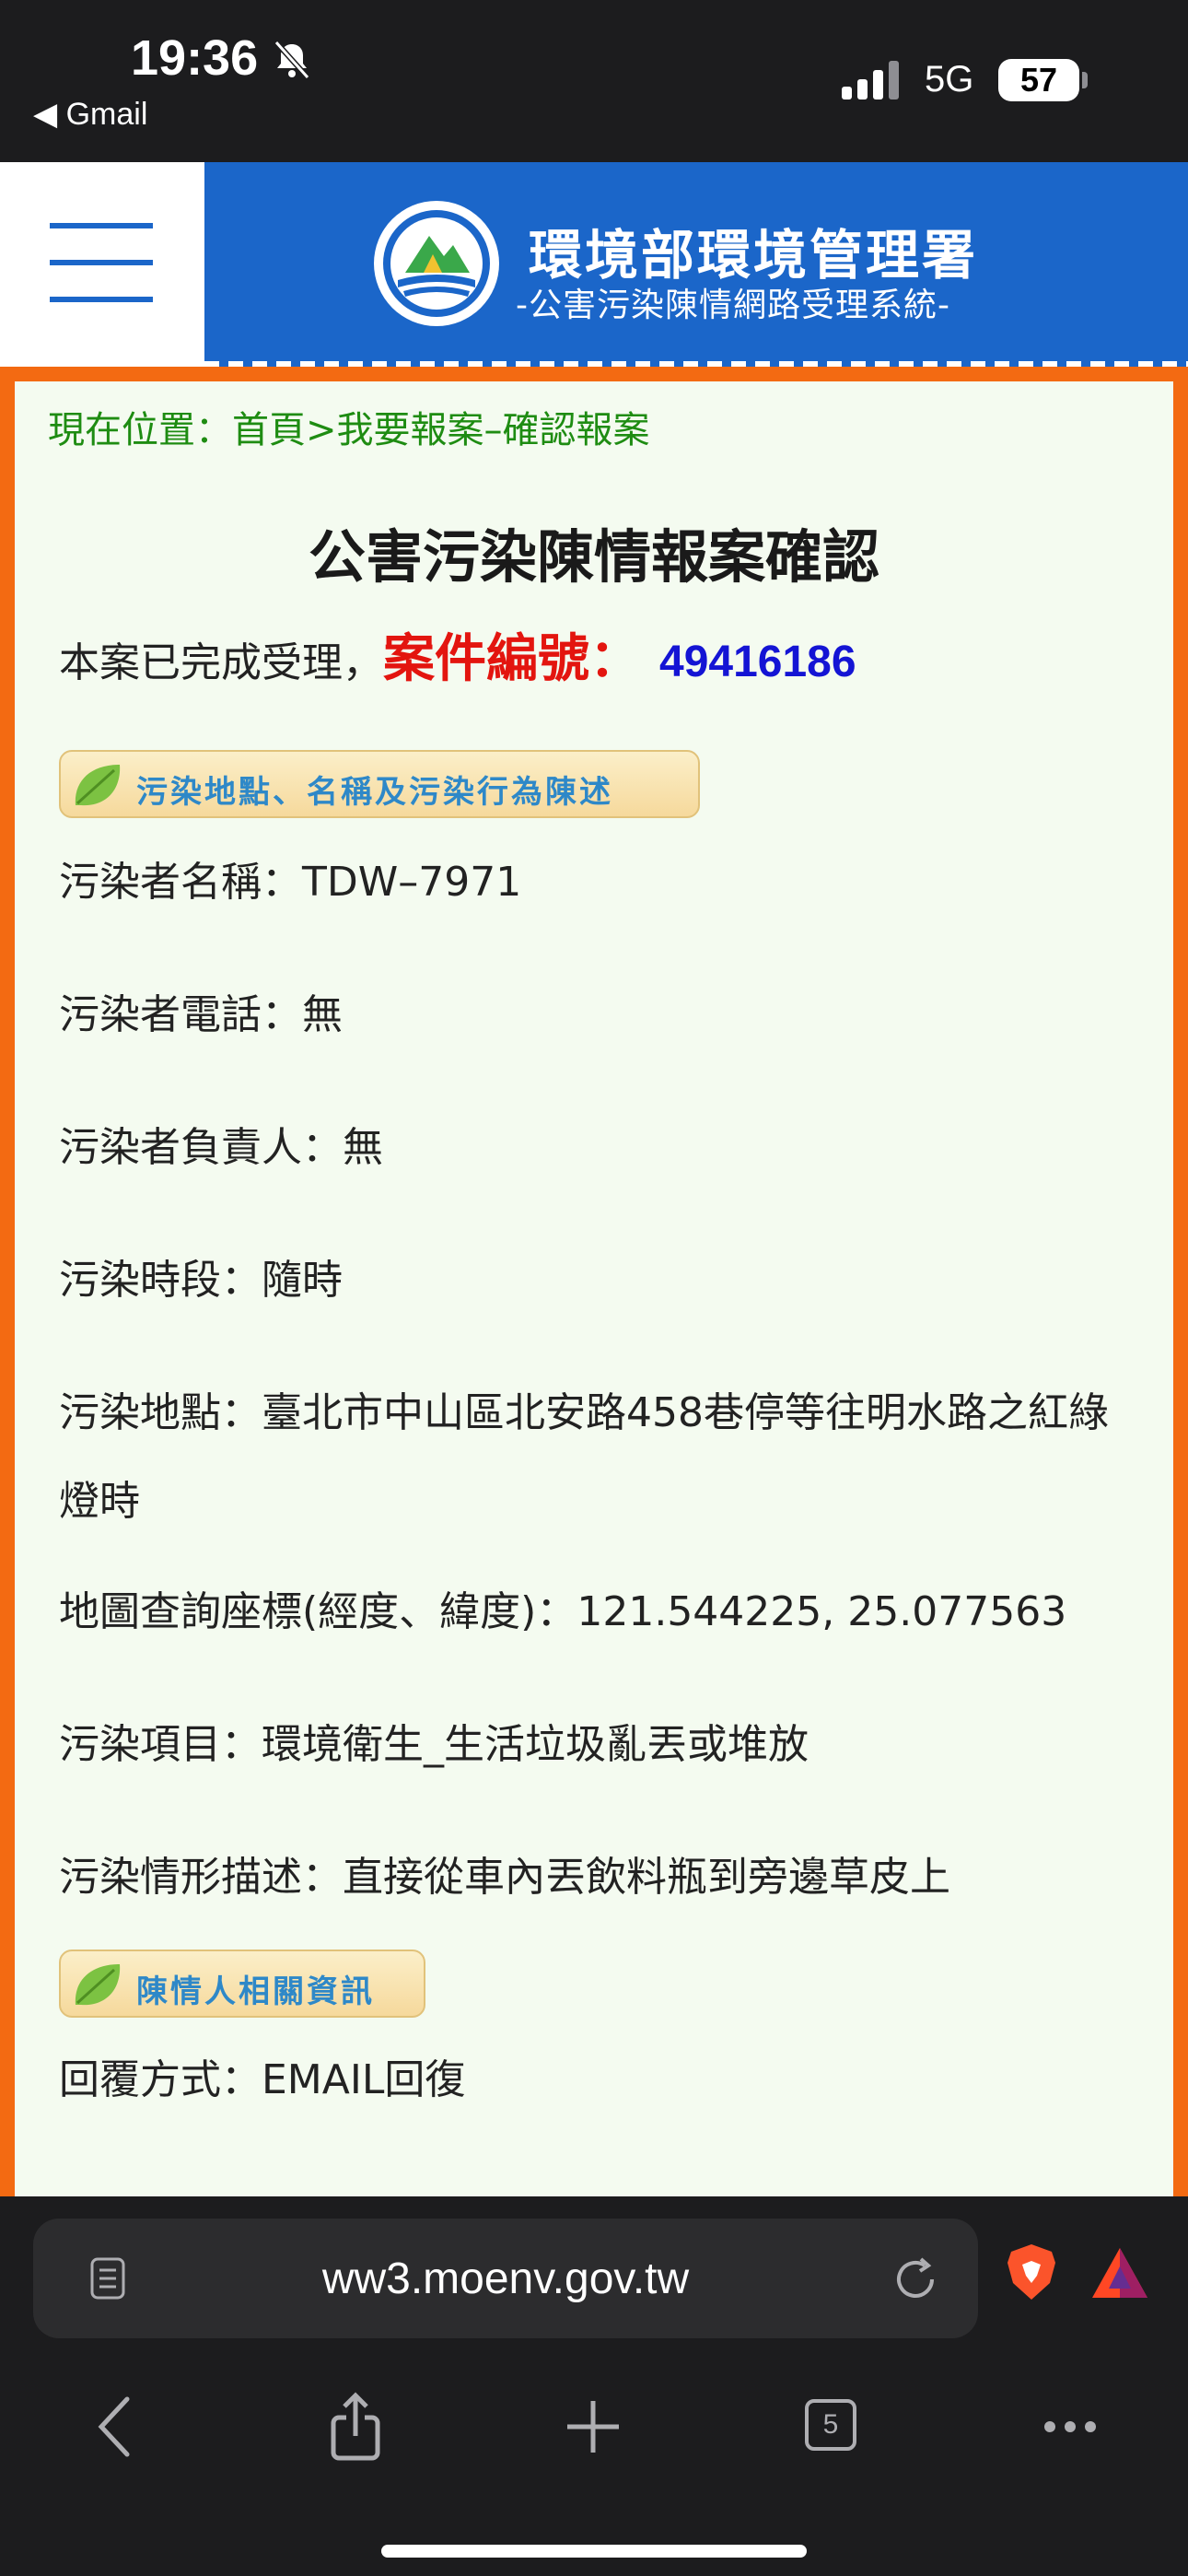 This screenshot has width=1188, height=2576. What do you see at coordinates (597, 1148) in the screenshot?
I see `field-polluter-owner: 污染者負責人：無` at bounding box center [597, 1148].